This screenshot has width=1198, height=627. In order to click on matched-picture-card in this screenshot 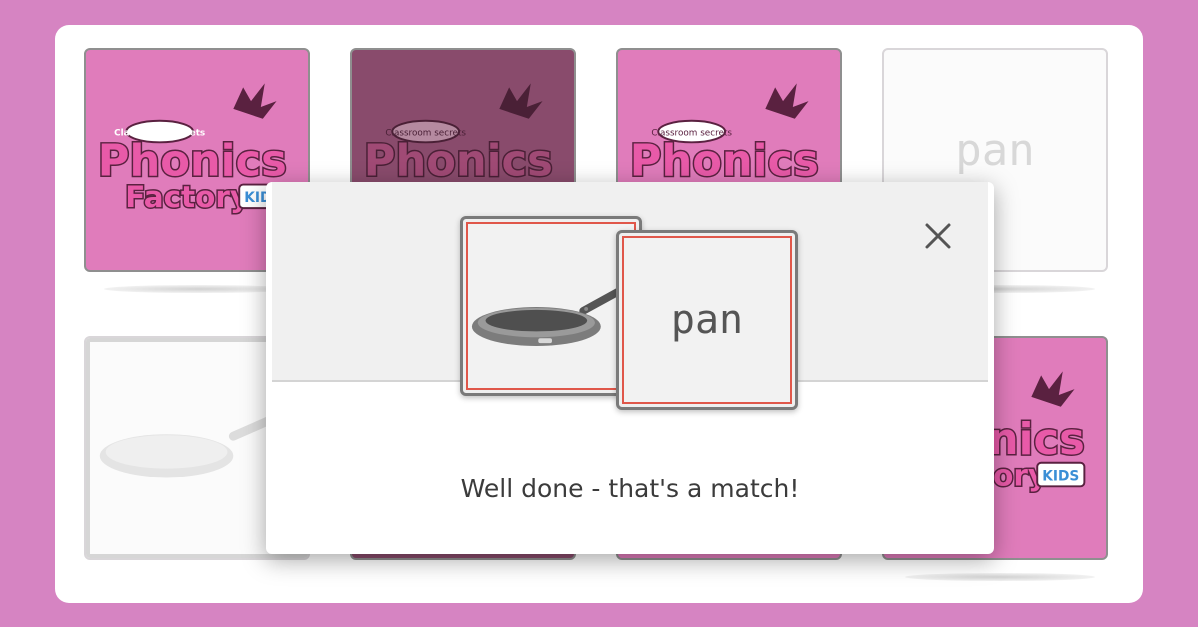, I will do `click(551, 306)`.